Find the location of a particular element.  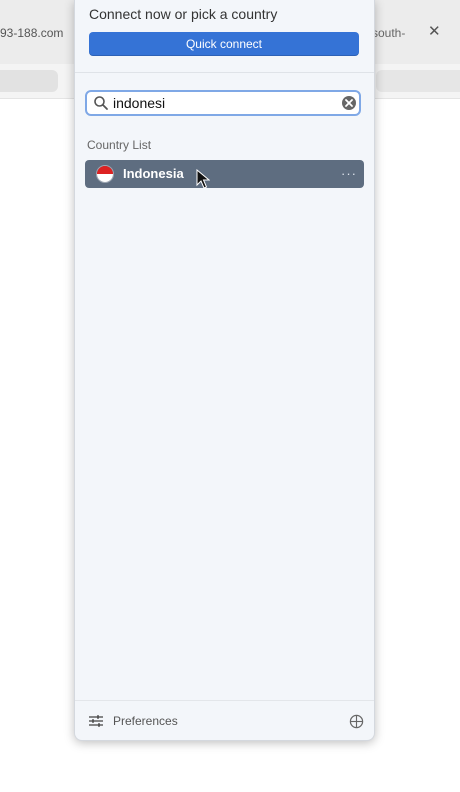

globe-icon is located at coordinates (356, 721).